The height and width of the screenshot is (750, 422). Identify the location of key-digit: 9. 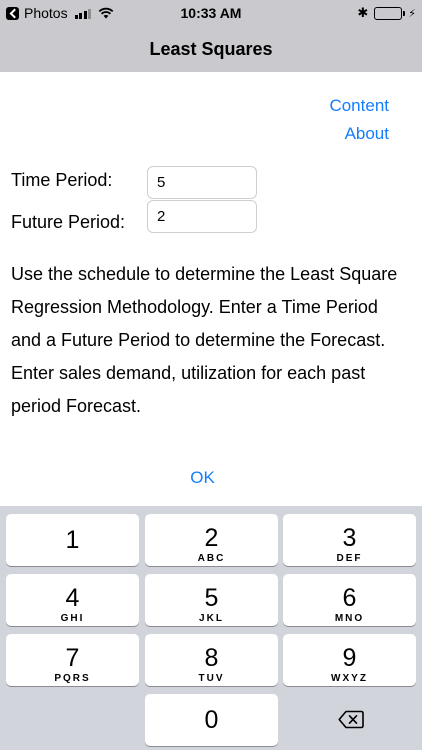
(349, 658).